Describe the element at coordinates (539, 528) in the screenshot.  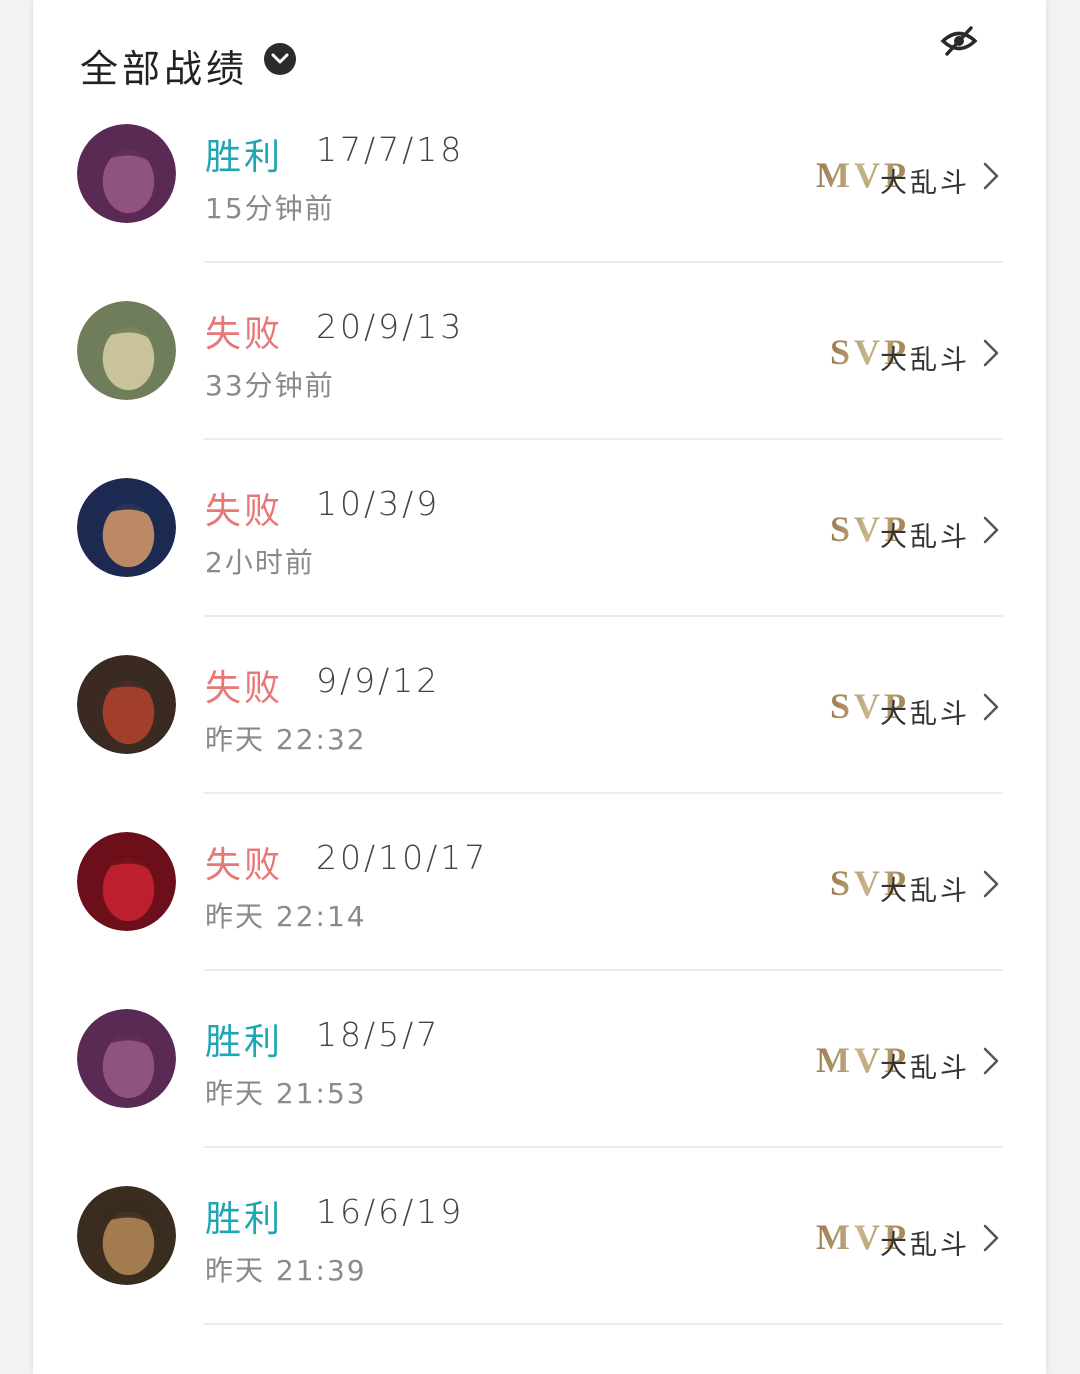
I see `match-row: 失败 10/3/9 2小时前 SVP 大乱斗` at that location.